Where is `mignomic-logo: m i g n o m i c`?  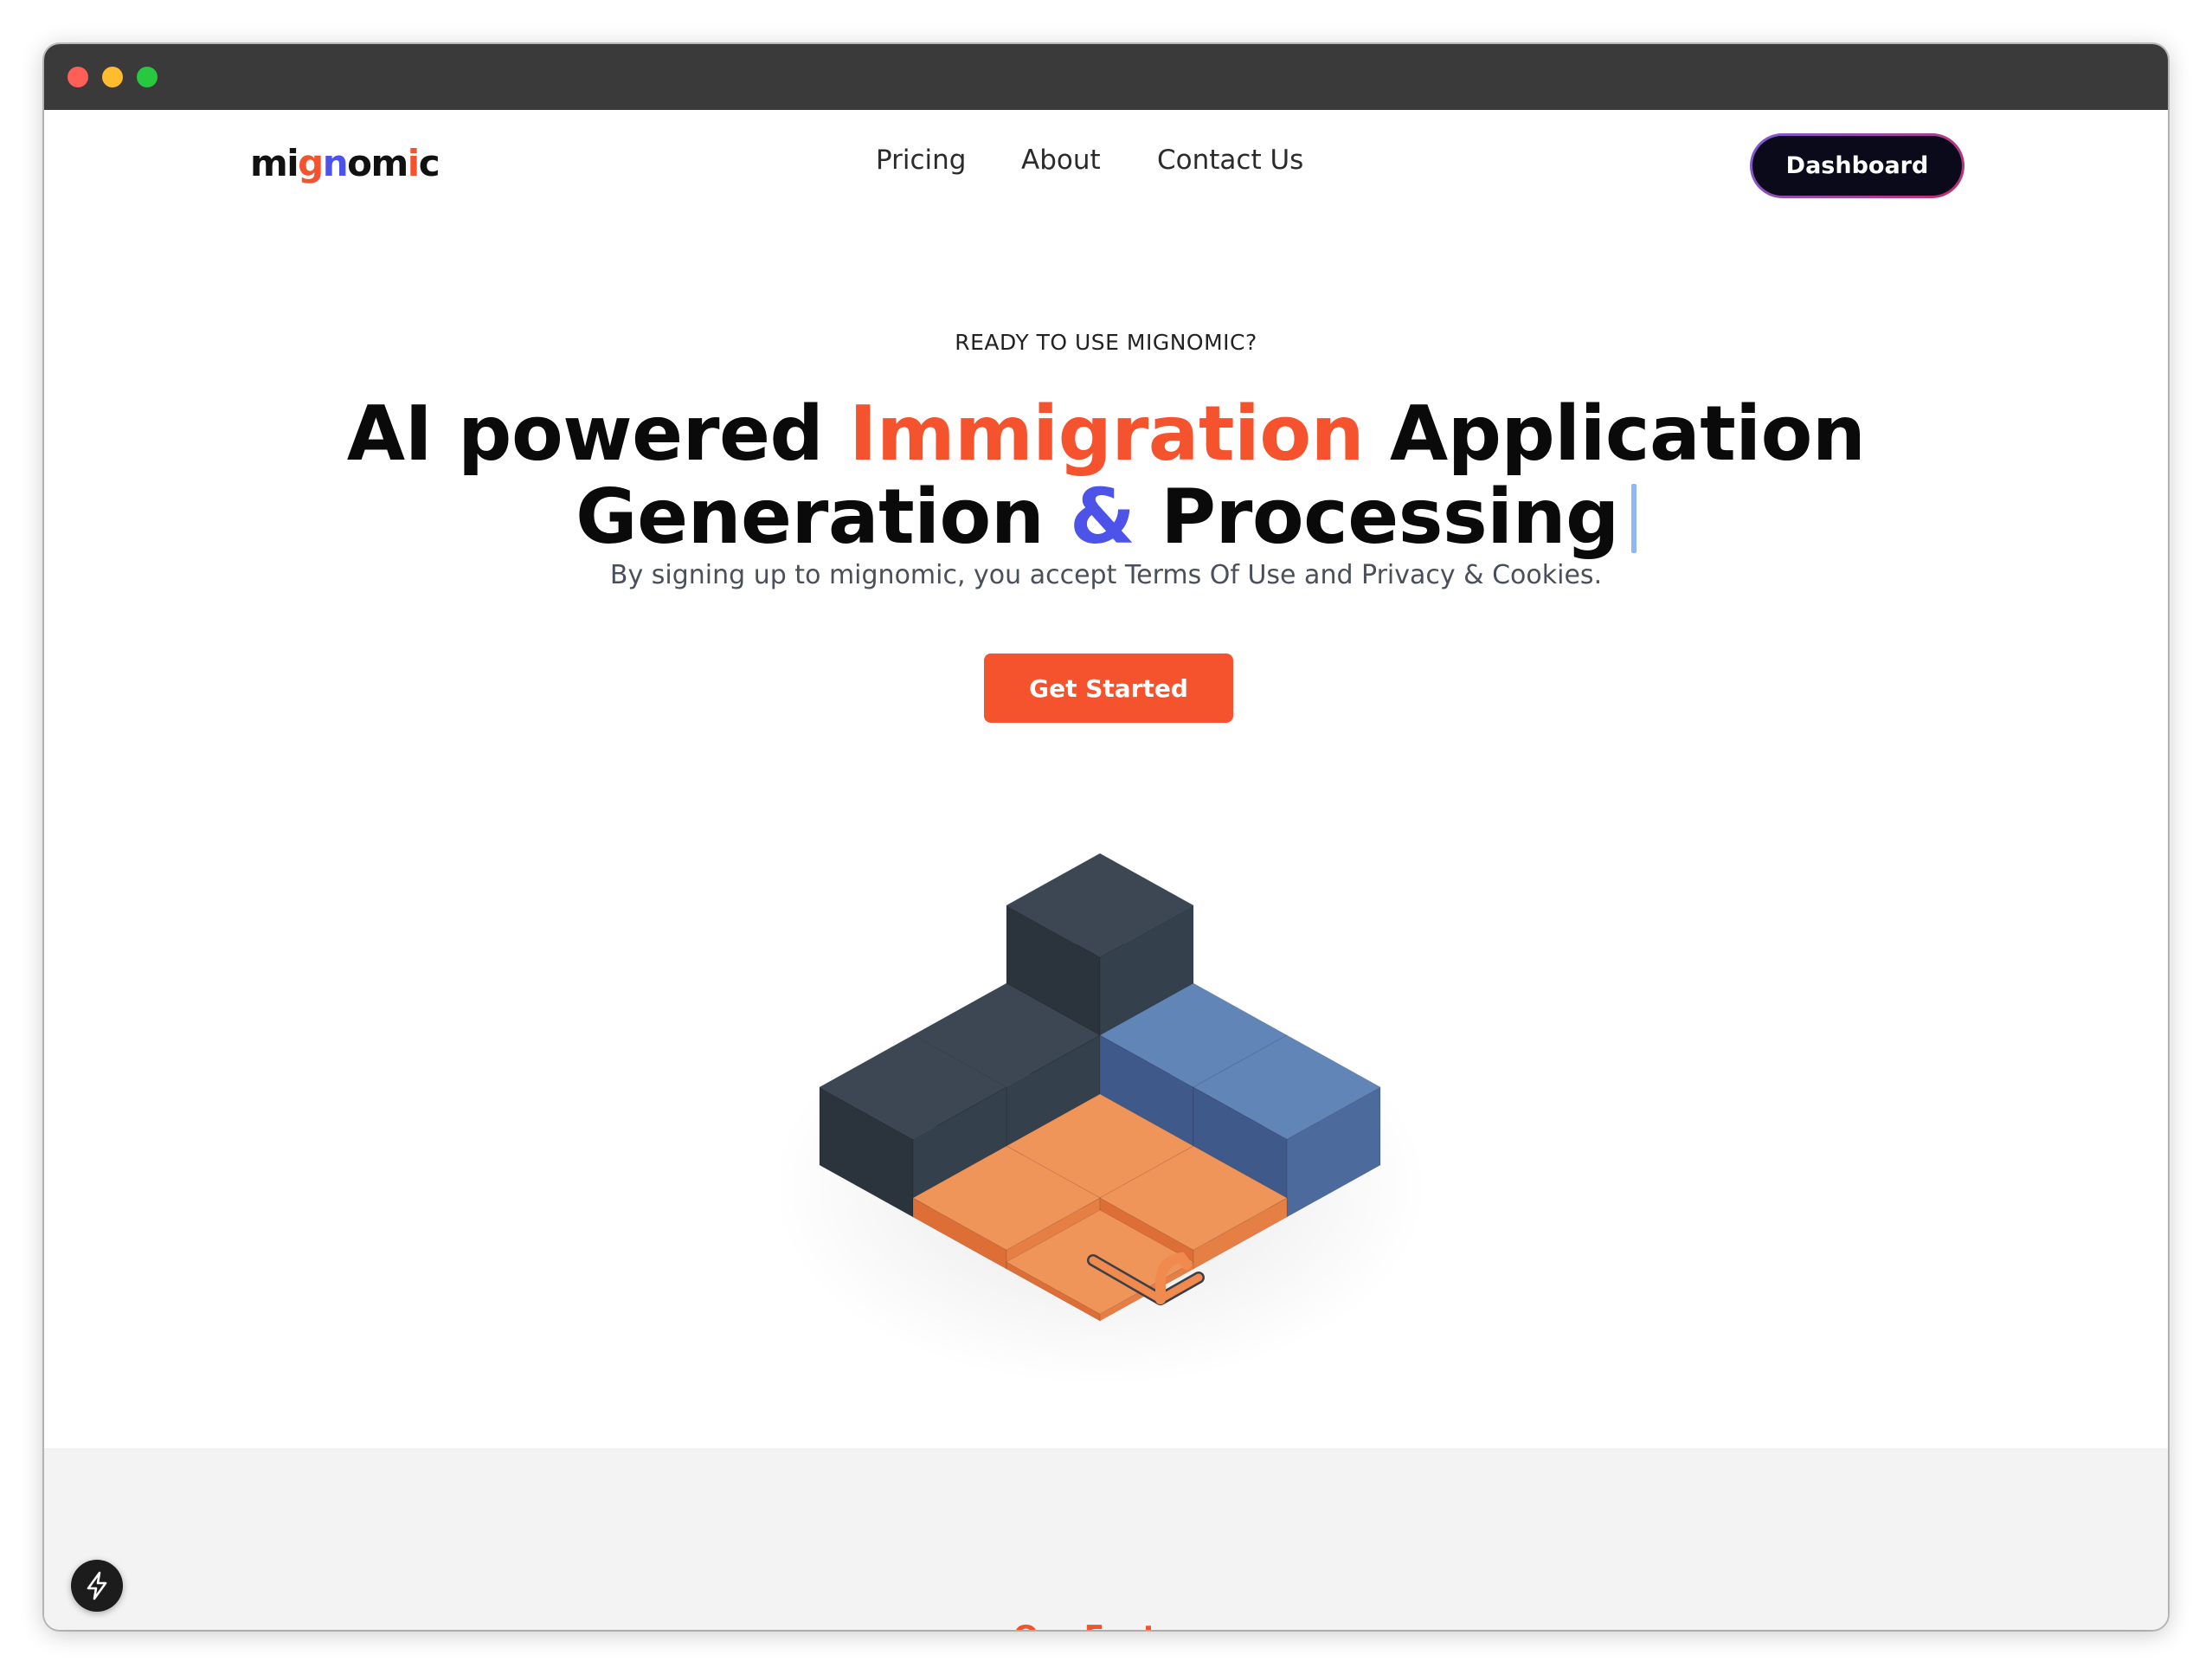
mignomic-logo: m i g n o m i c is located at coordinates (345, 163).